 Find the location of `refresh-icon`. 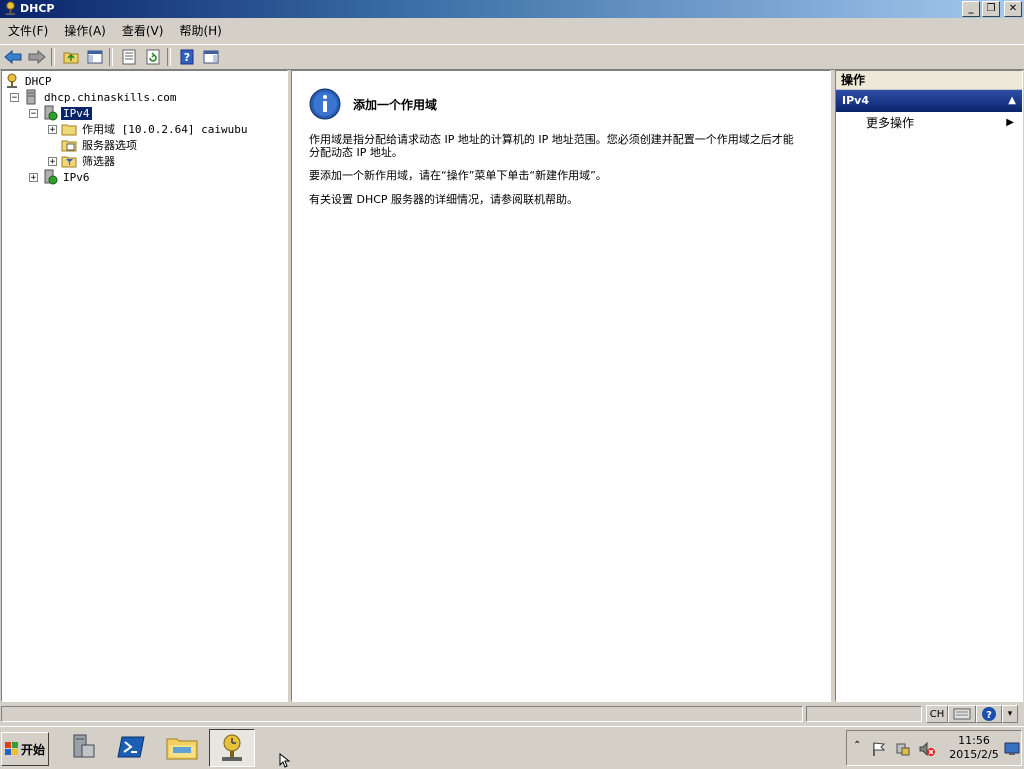

refresh-icon is located at coordinates (153, 57).